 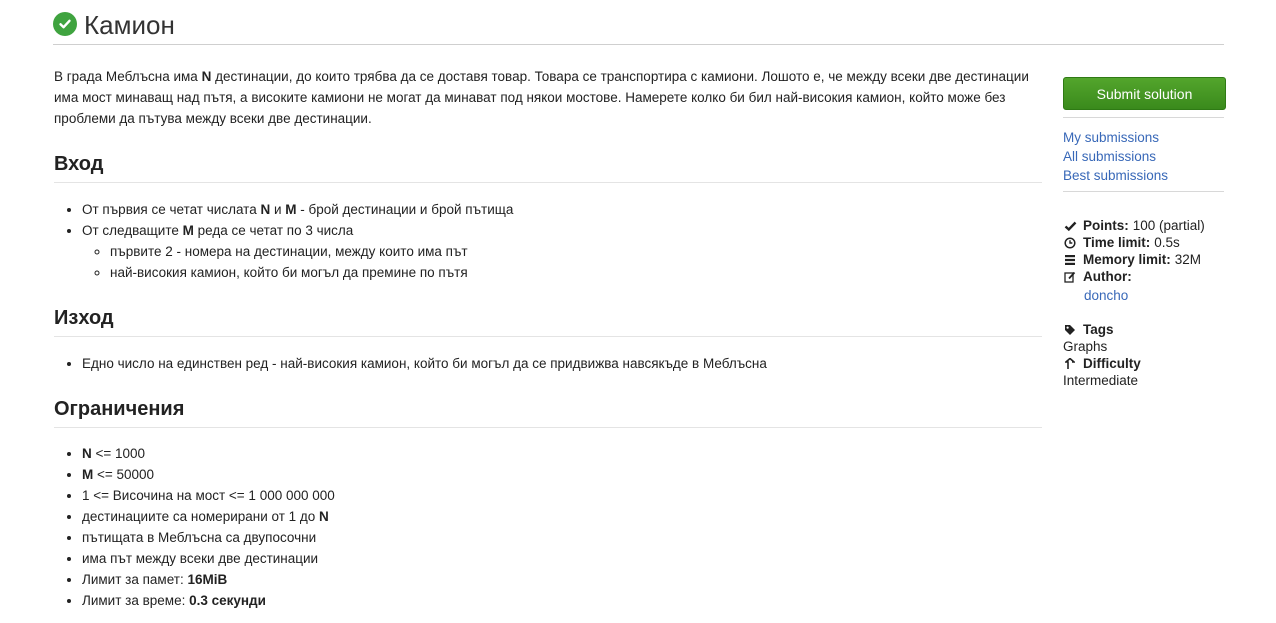 I want to click on intro-n: N, so click(x=206, y=76).